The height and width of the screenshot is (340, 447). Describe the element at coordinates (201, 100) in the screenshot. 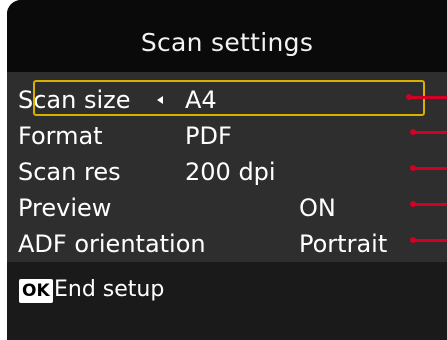

I see `setting-value: A4` at that location.